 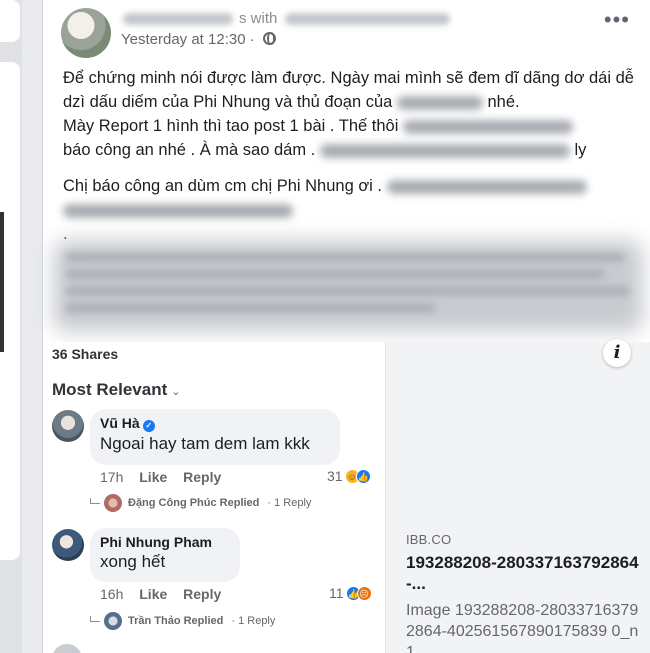 What do you see at coordinates (258, 18) in the screenshot?
I see `author-suffix: s with` at bounding box center [258, 18].